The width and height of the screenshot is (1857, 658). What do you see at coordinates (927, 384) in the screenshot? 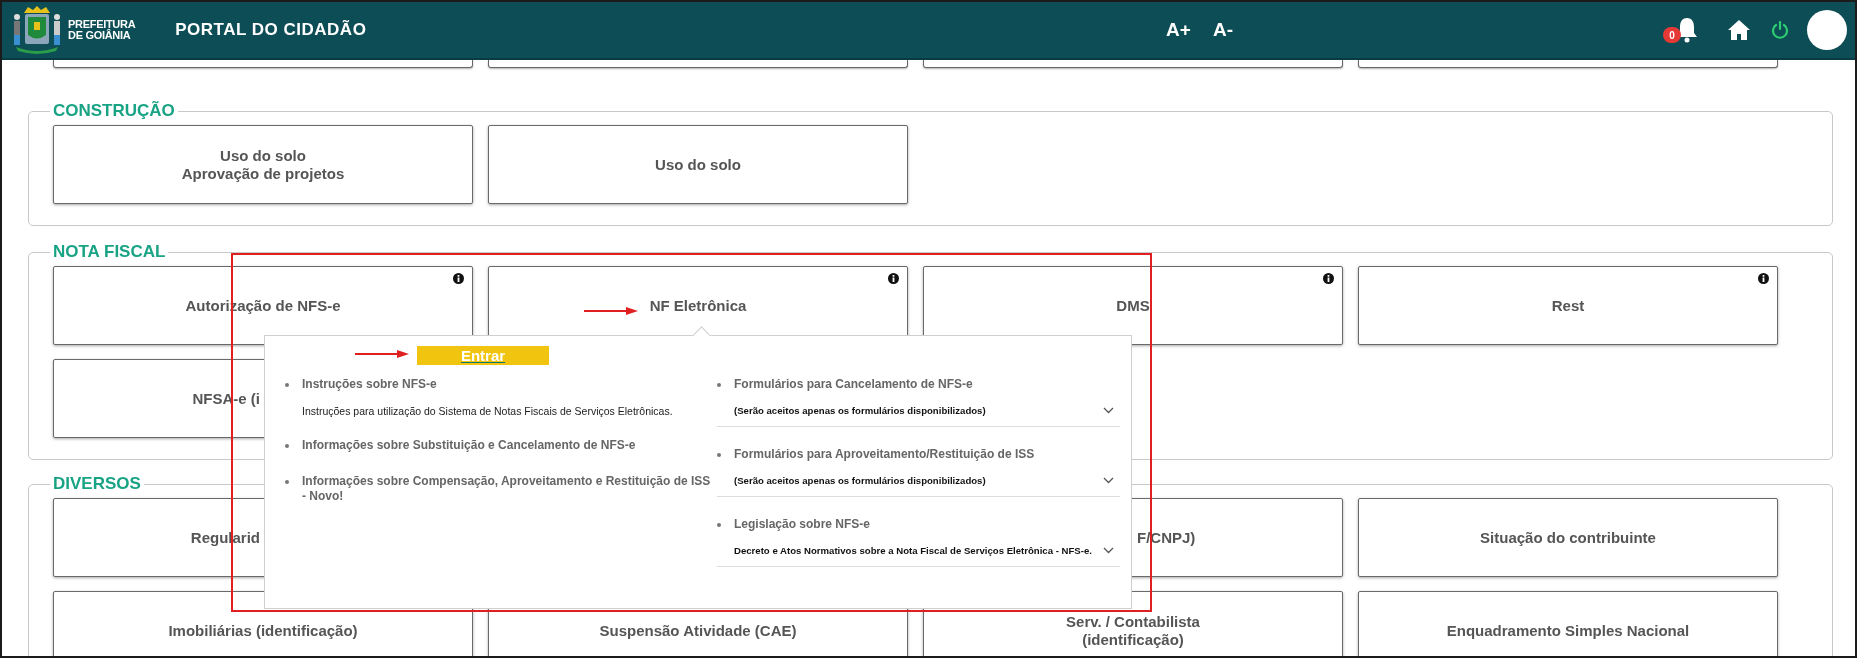
I see `info-link: Formulários para Cancelamento de NFS-e` at bounding box center [927, 384].